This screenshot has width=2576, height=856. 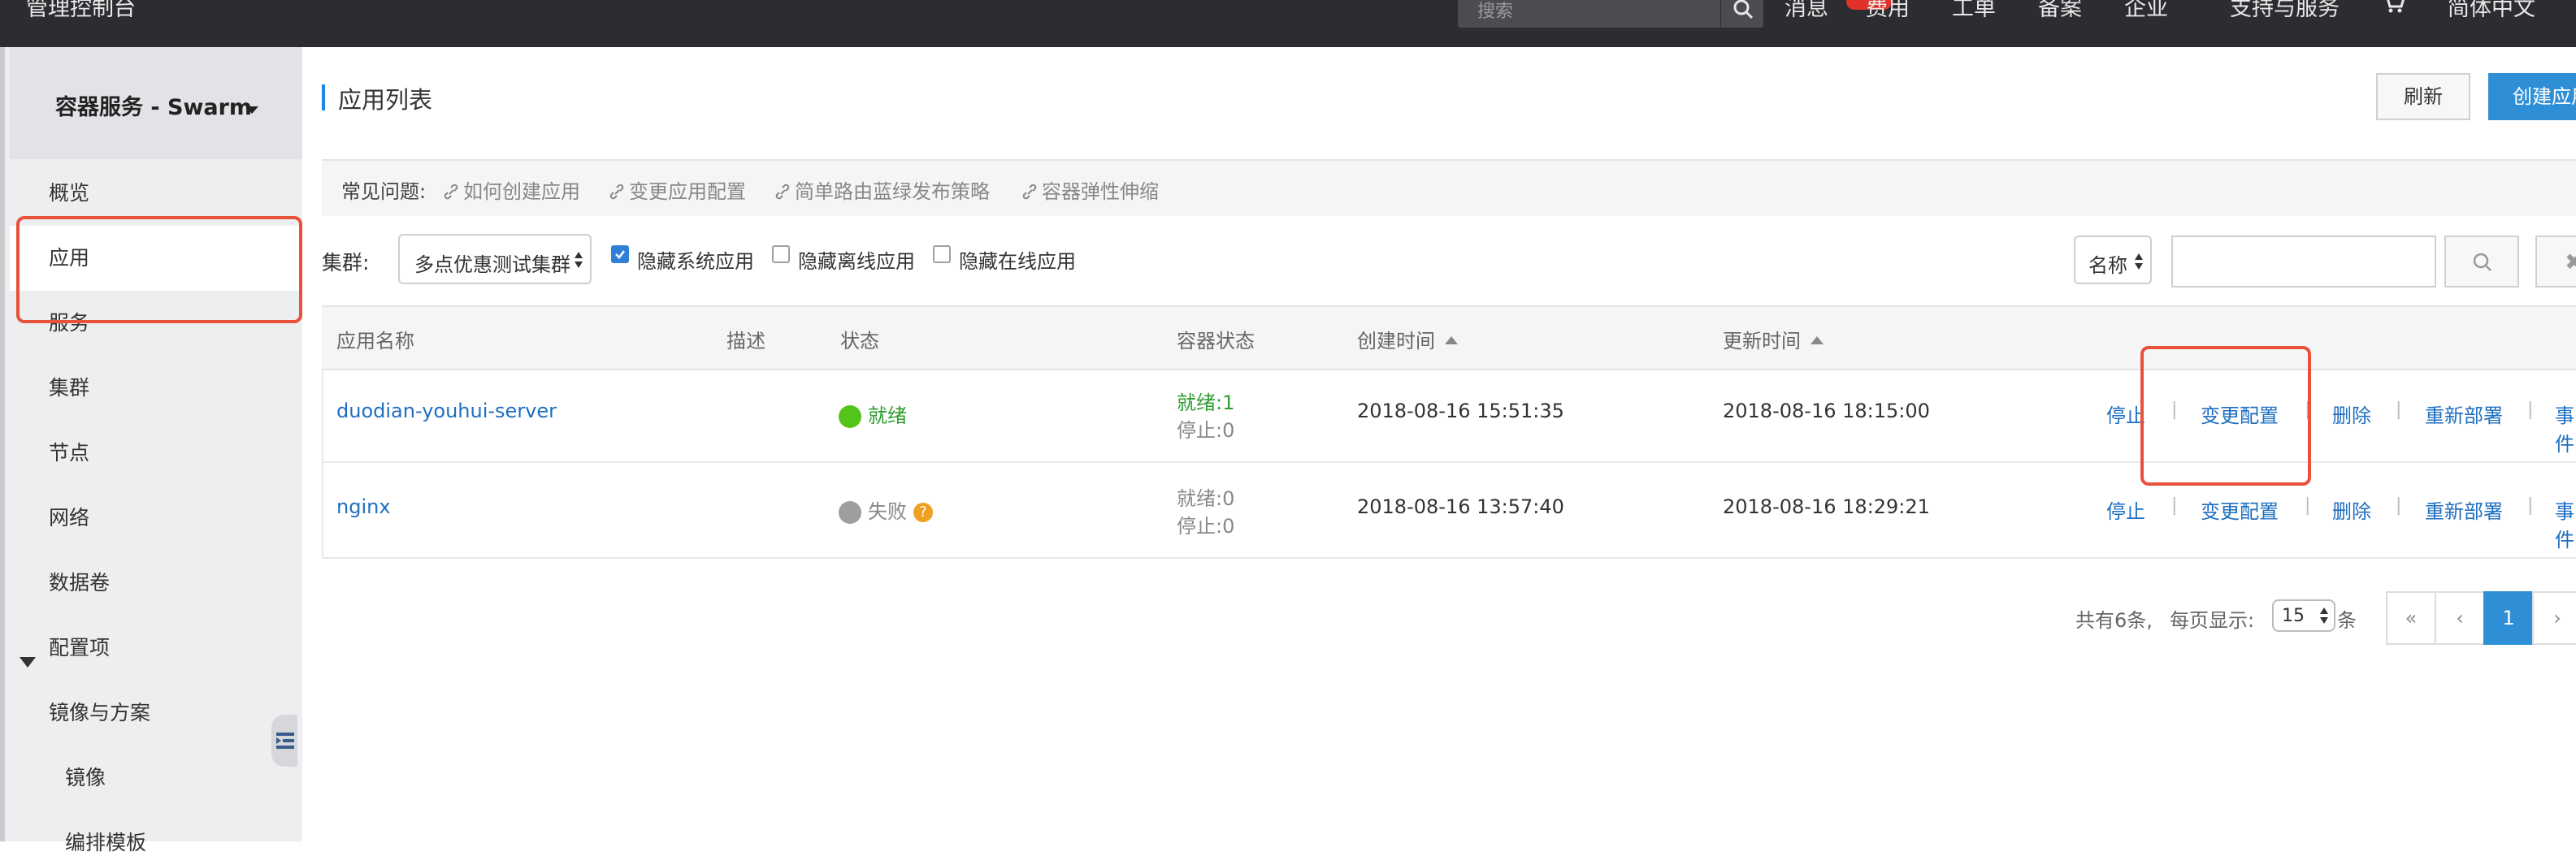 I want to click on column-header-updated: 更新时间, so click(x=1773, y=339).